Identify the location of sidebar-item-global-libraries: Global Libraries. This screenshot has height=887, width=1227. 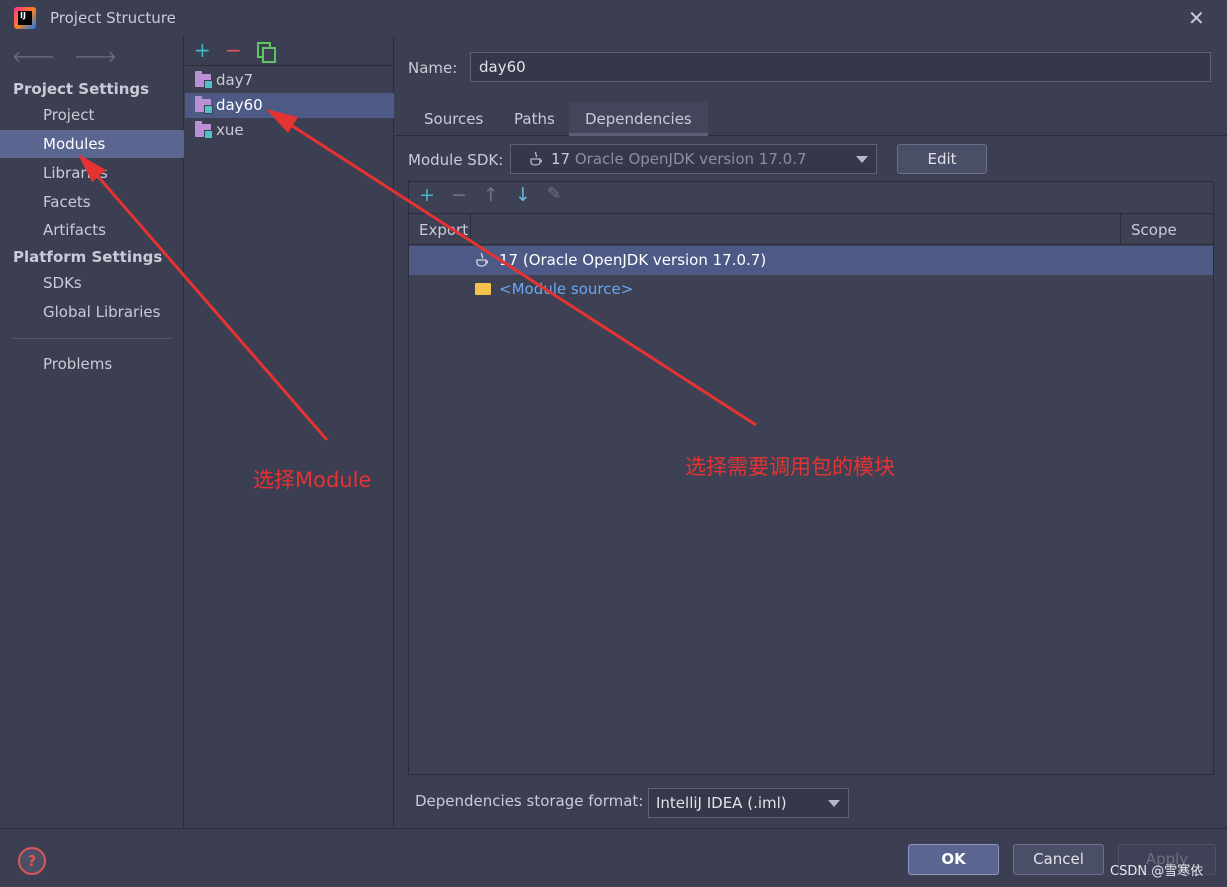
(92, 312).